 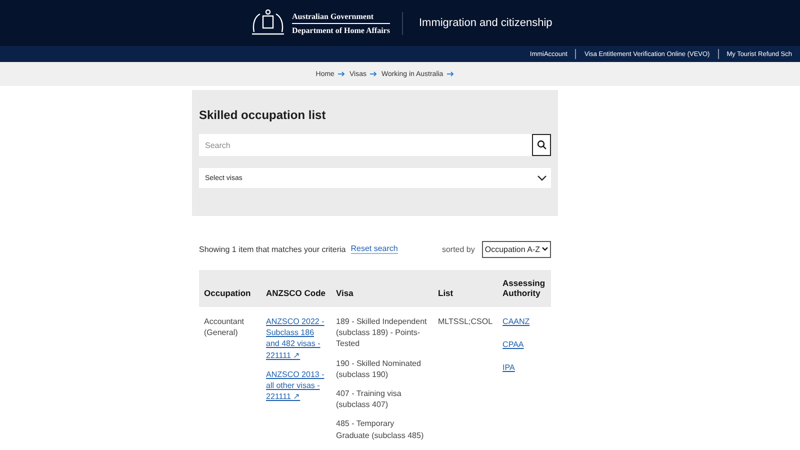 What do you see at coordinates (379, 369) in the screenshot?
I see `visa-name: 190 - Skilled Nominated (subclass 190)` at bounding box center [379, 369].